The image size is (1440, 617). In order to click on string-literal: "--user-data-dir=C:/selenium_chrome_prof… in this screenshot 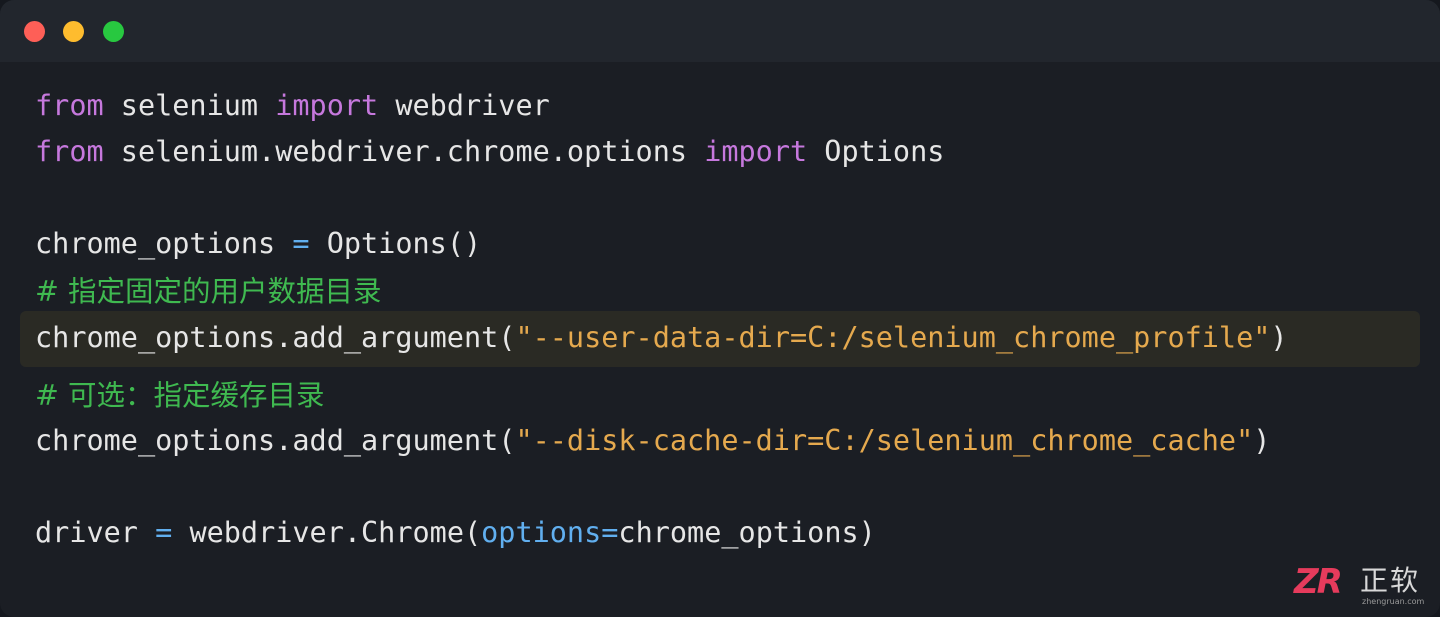, I will do `click(893, 337)`.